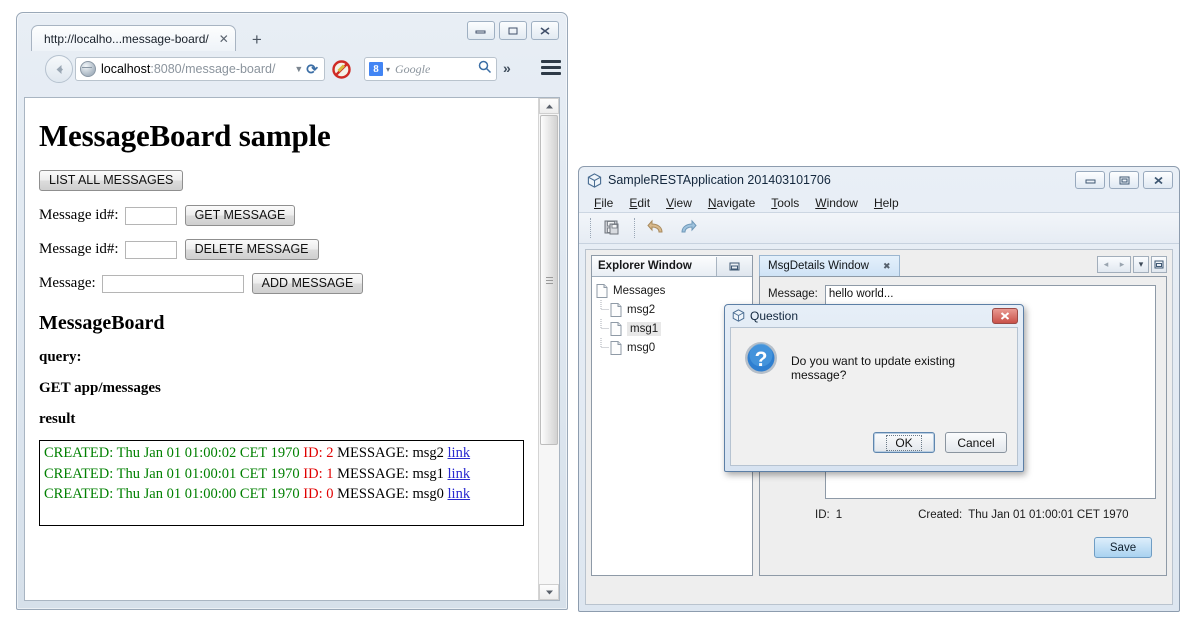 The image size is (1188, 622). I want to click on page-scrollbar, so click(548, 349).